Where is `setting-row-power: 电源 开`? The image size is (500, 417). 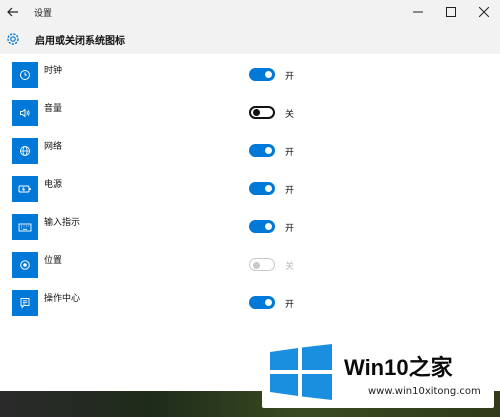 setting-row-power: 电源 开 is located at coordinates (160, 189).